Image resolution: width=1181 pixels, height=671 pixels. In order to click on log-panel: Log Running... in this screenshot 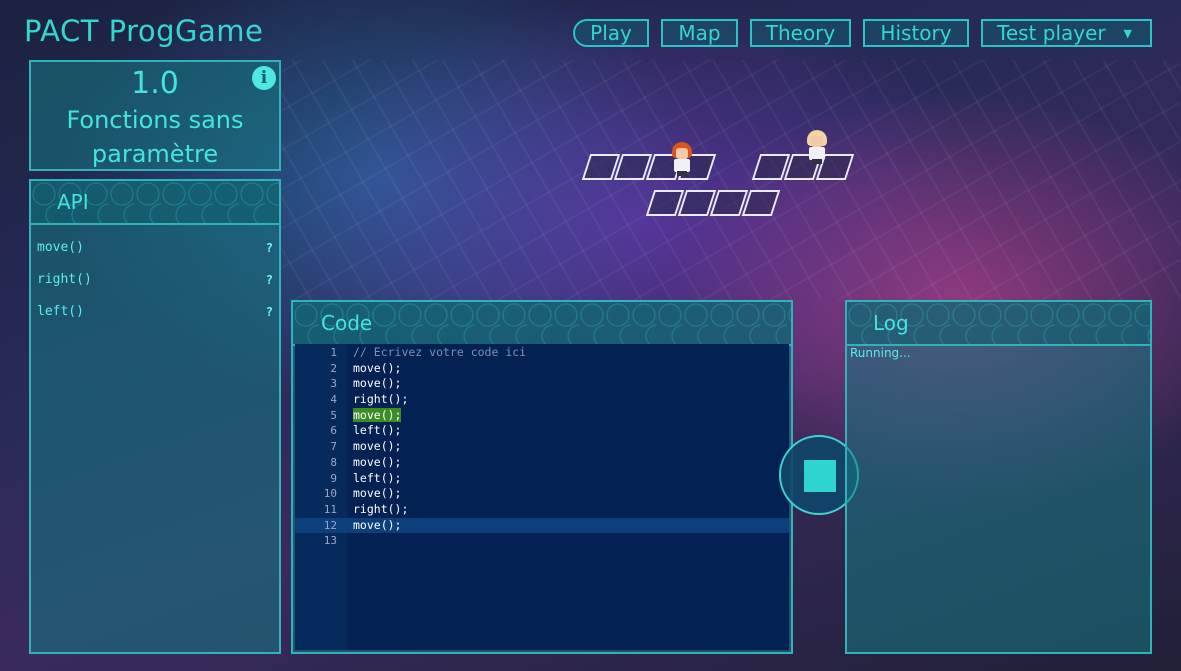, I will do `click(998, 477)`.